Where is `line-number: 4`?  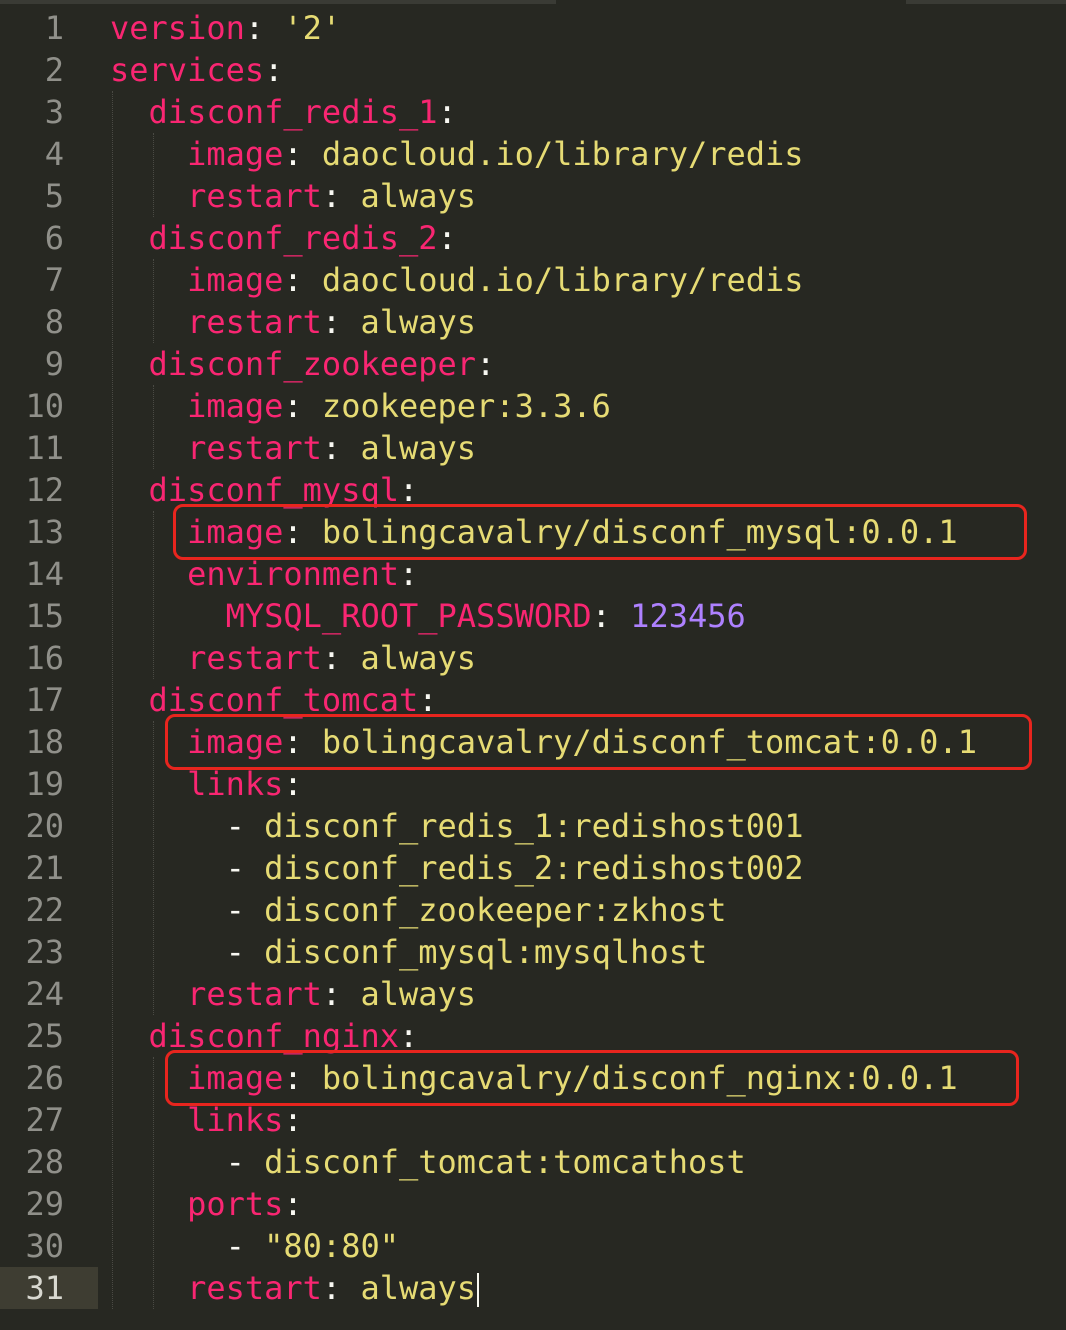
line-number: 4 is located at coordinates (54, 154).